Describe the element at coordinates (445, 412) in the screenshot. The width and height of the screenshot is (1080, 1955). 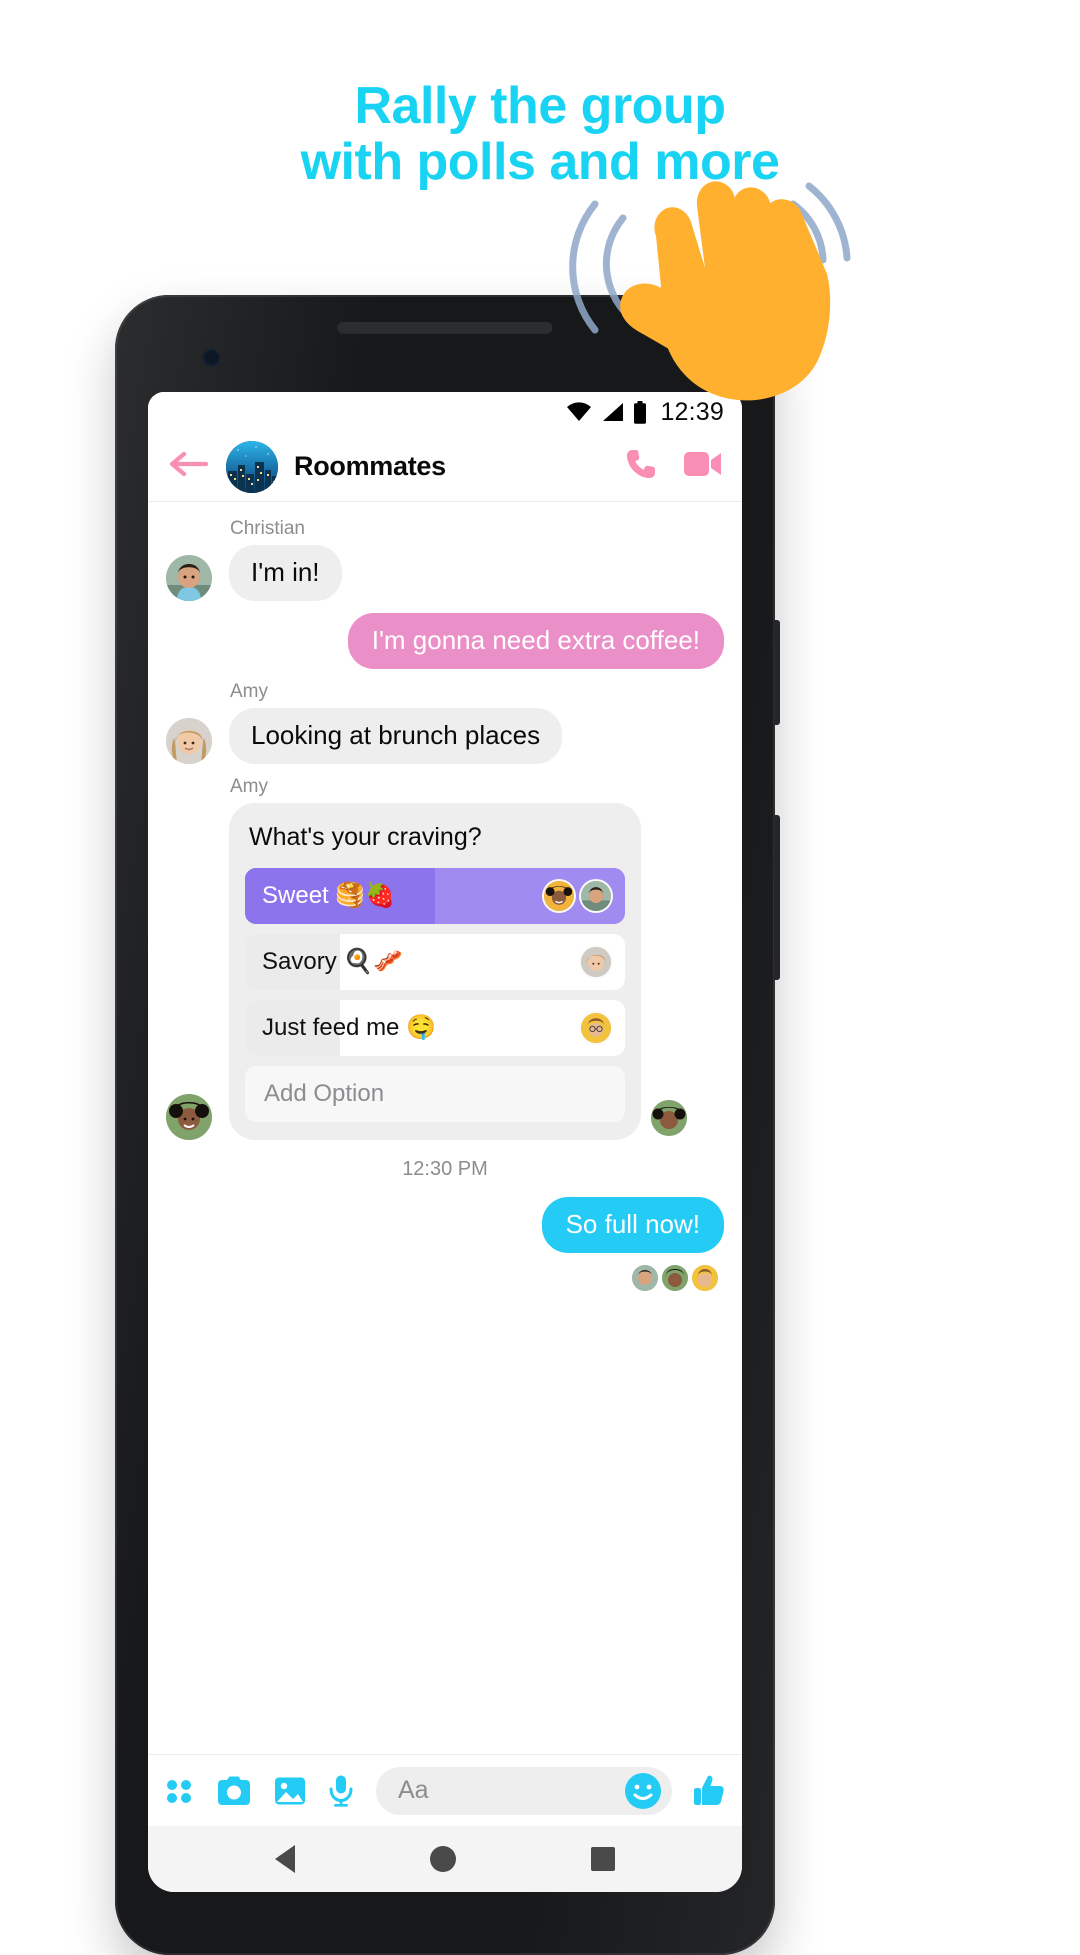
I see `status-bar: 12:39` at that location.